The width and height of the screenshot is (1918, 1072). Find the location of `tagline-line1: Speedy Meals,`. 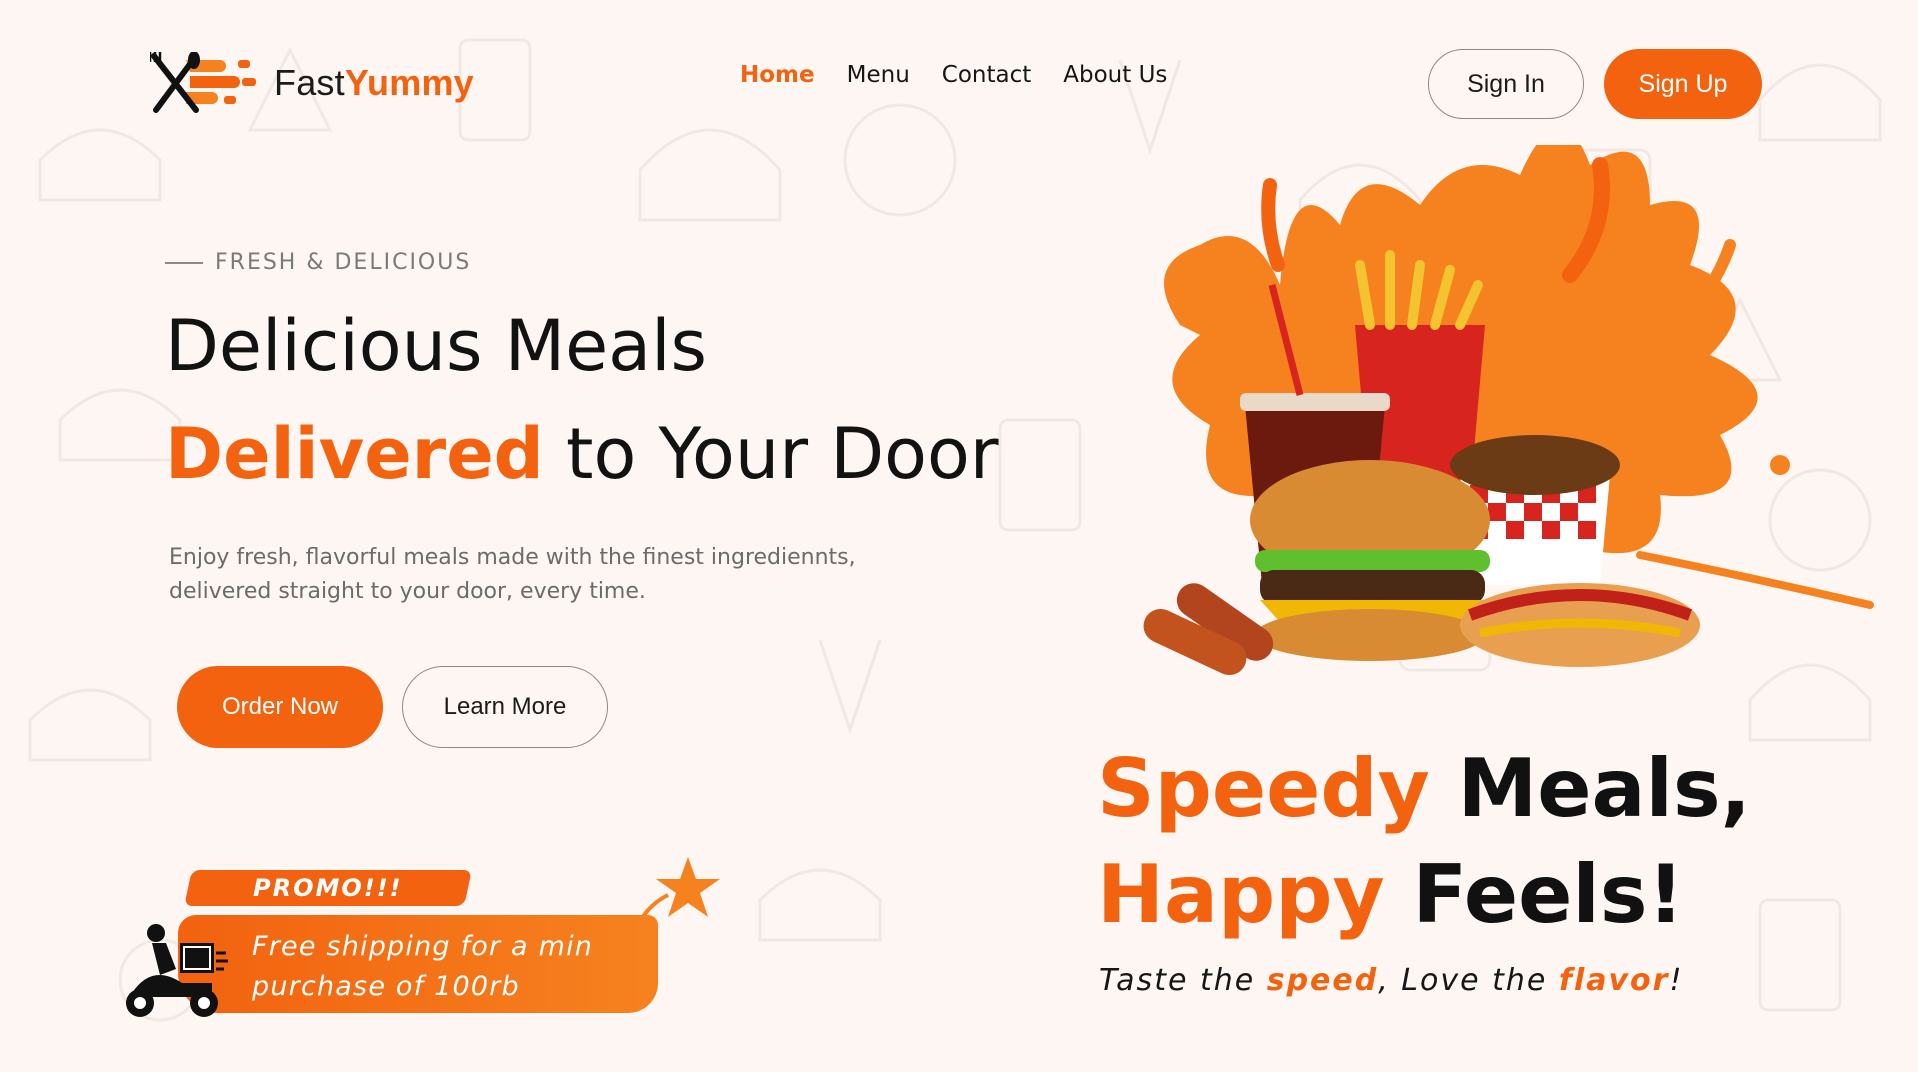

tagline-line1: Speedy Meals, is located at coordinates (1424, 788).